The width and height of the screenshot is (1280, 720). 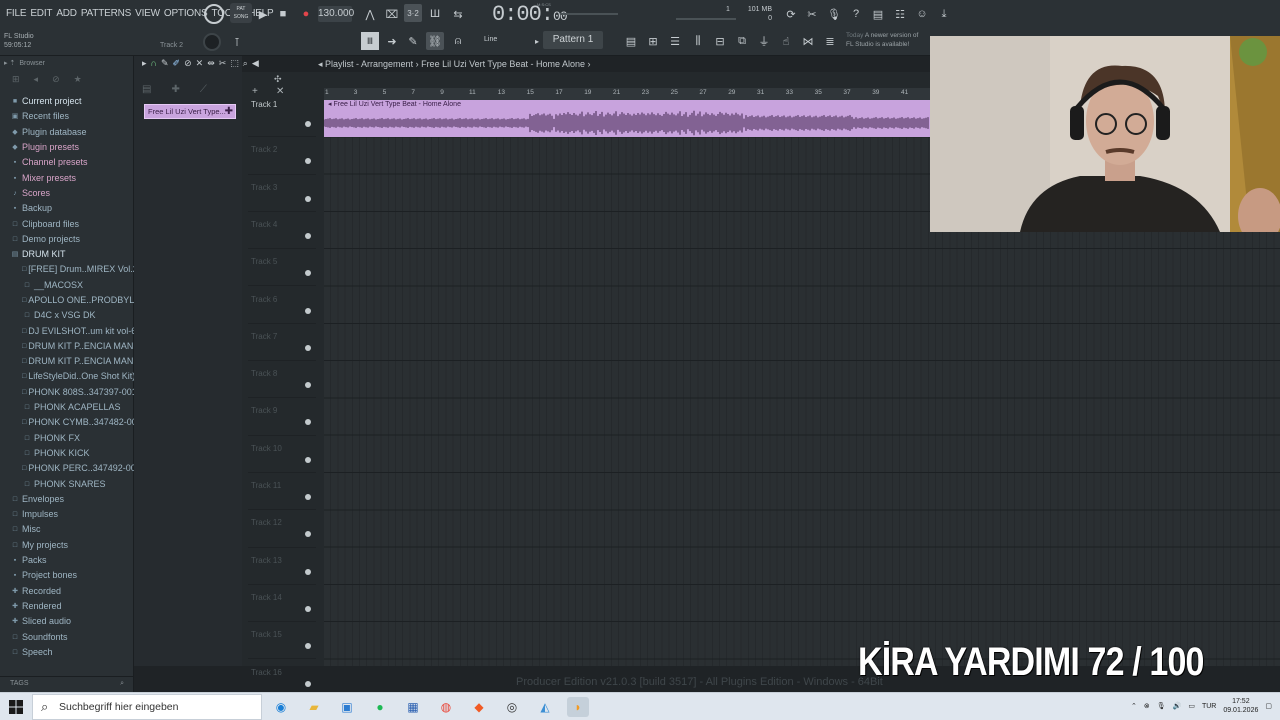 I want to click on media-app-icon: ◎, so click(x=512, y=707).